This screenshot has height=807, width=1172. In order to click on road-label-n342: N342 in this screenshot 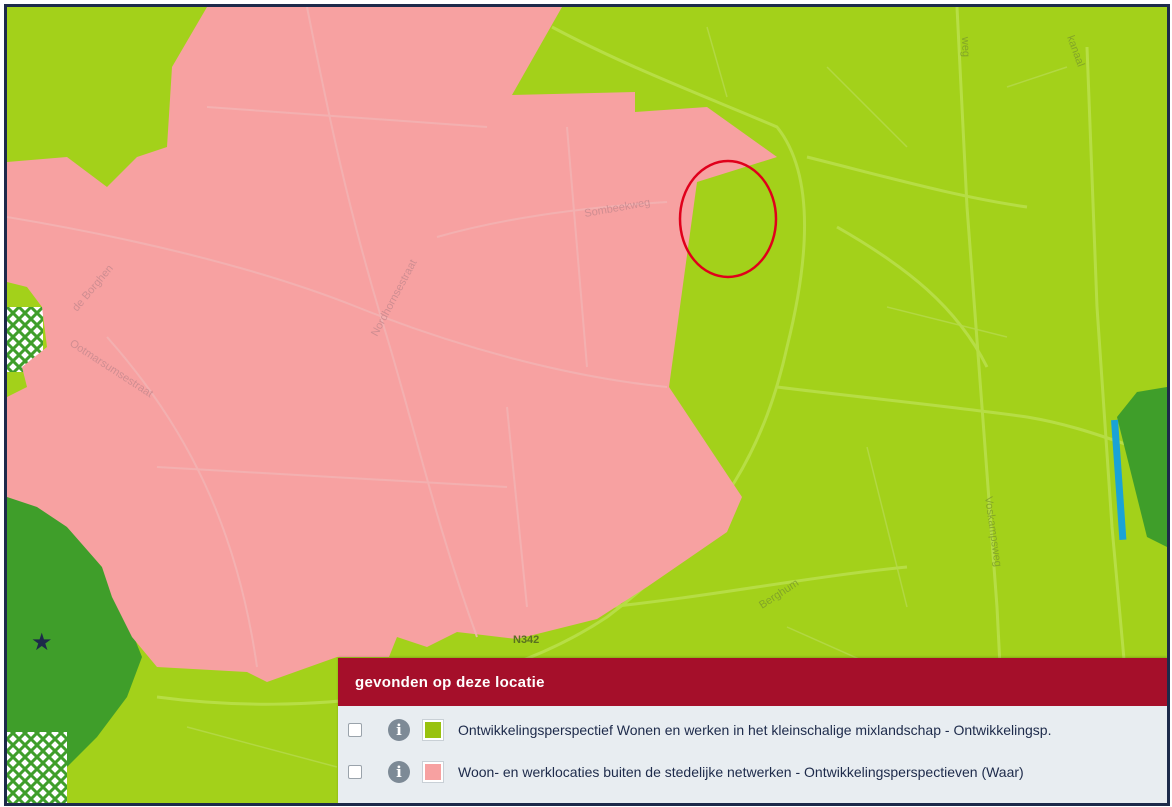, I will do `click(526, 640)`.